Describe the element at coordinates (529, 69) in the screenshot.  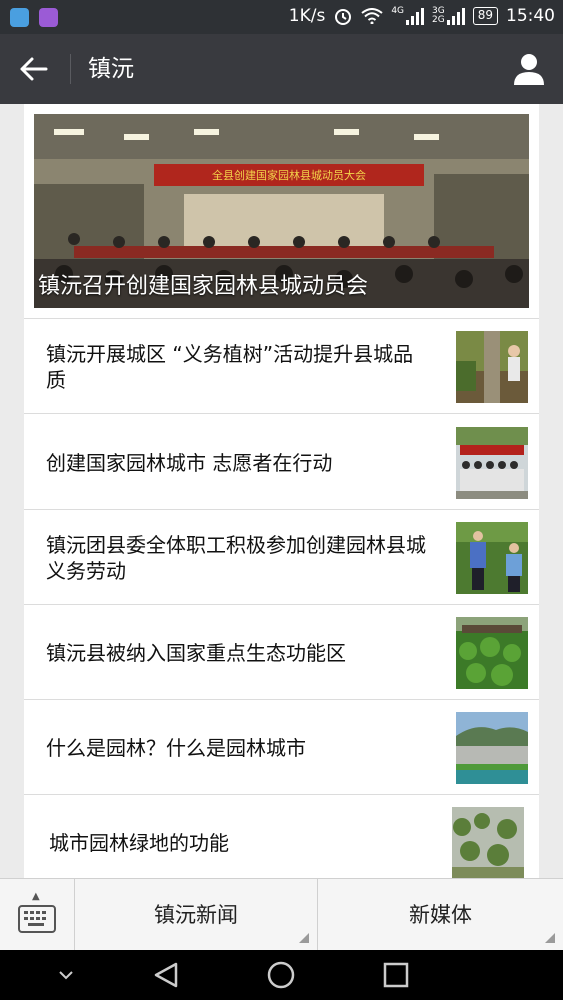
I see `person-icon` at that location.